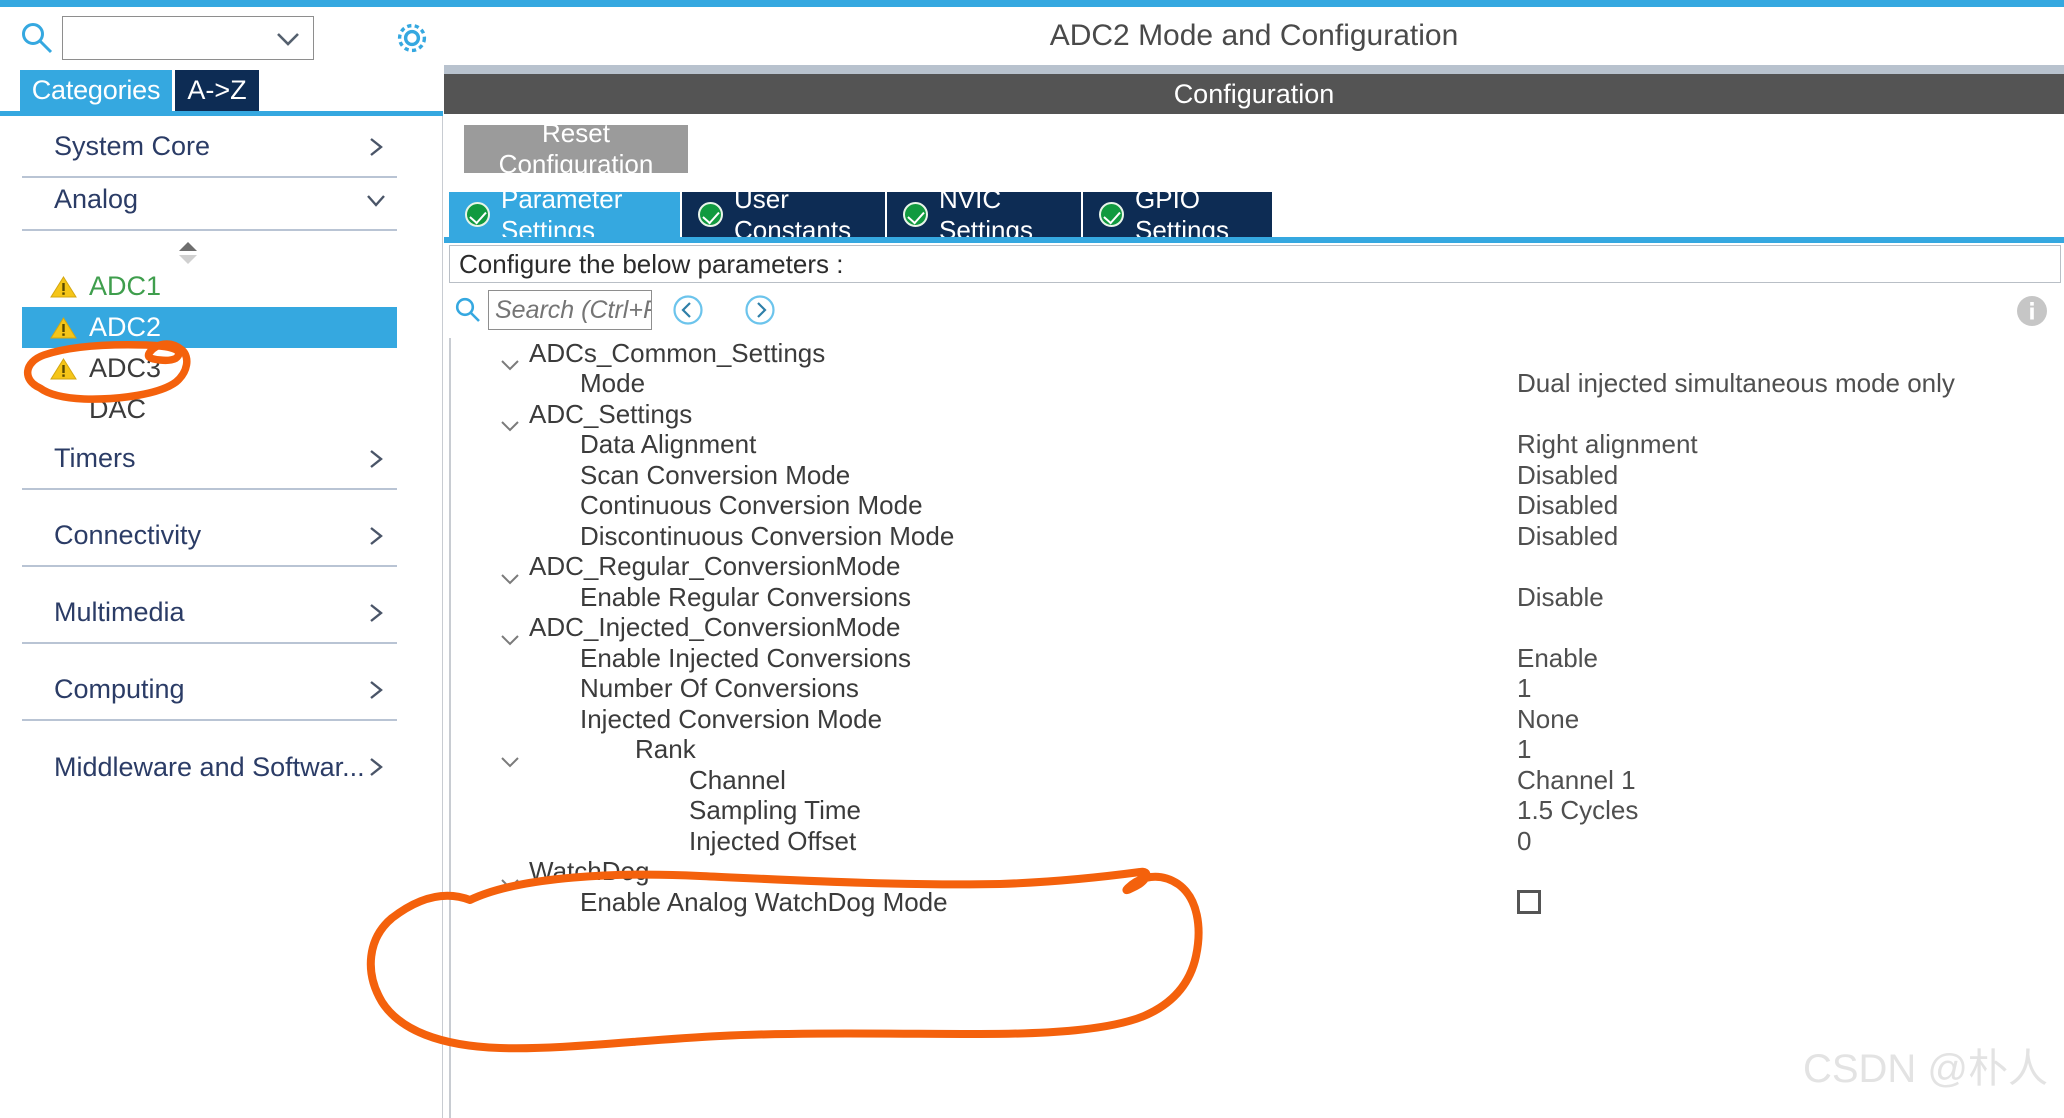 The height and width of the screenshot is (1118, 2064). Describe the element at coordinates (1607, 444) in the screenshot. I see `param-value: Right alignment` at that location.